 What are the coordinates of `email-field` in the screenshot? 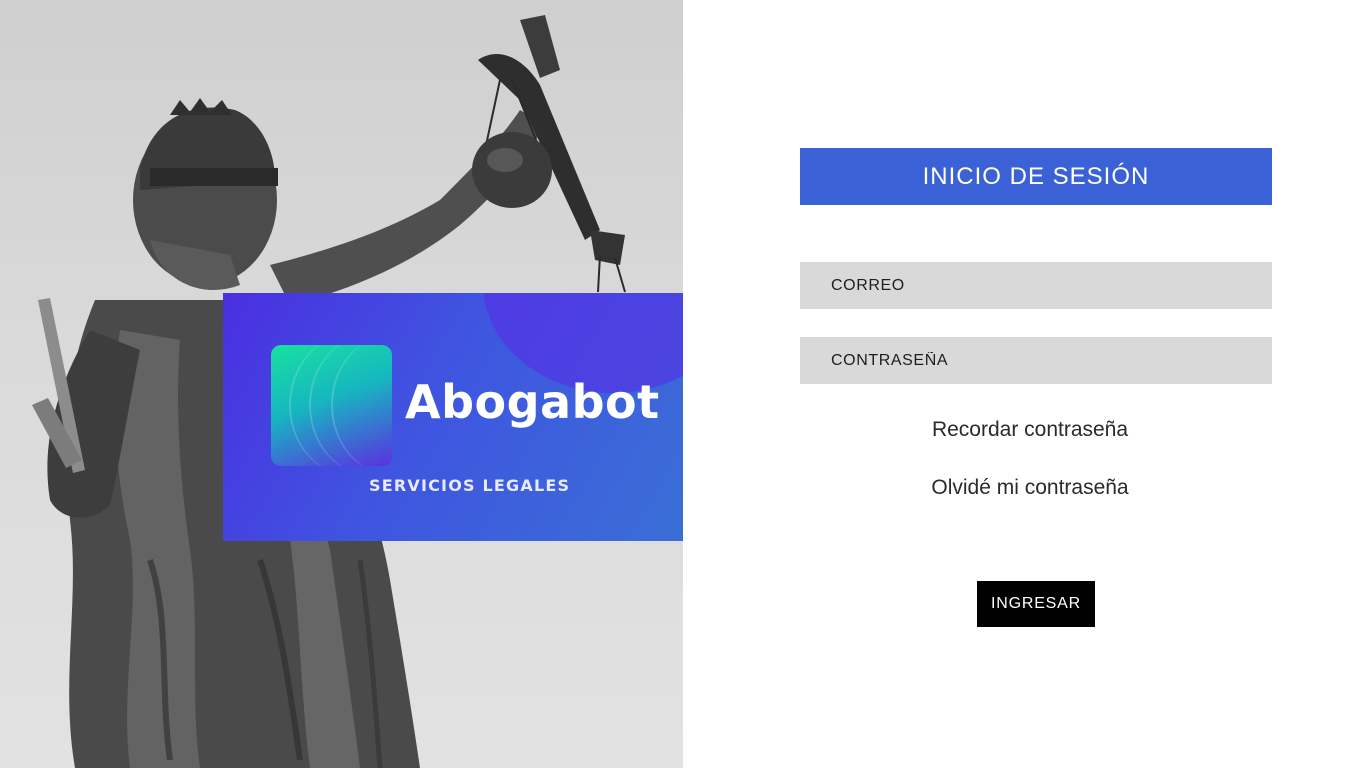 It's located at (1036, 285).